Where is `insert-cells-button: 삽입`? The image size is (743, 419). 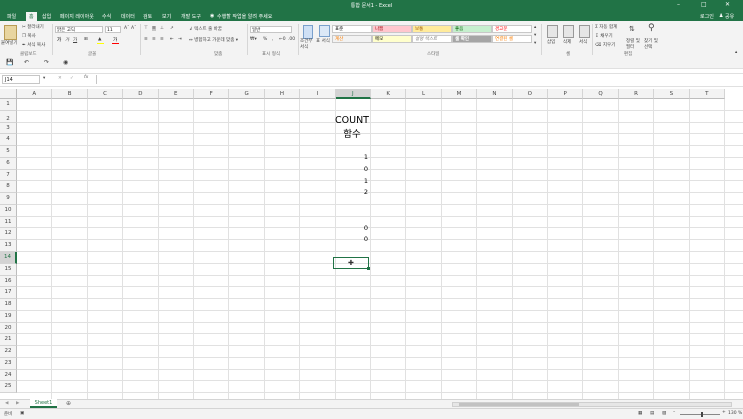
insert-cells-button: 삽입 is located at coordinates (551, 42).